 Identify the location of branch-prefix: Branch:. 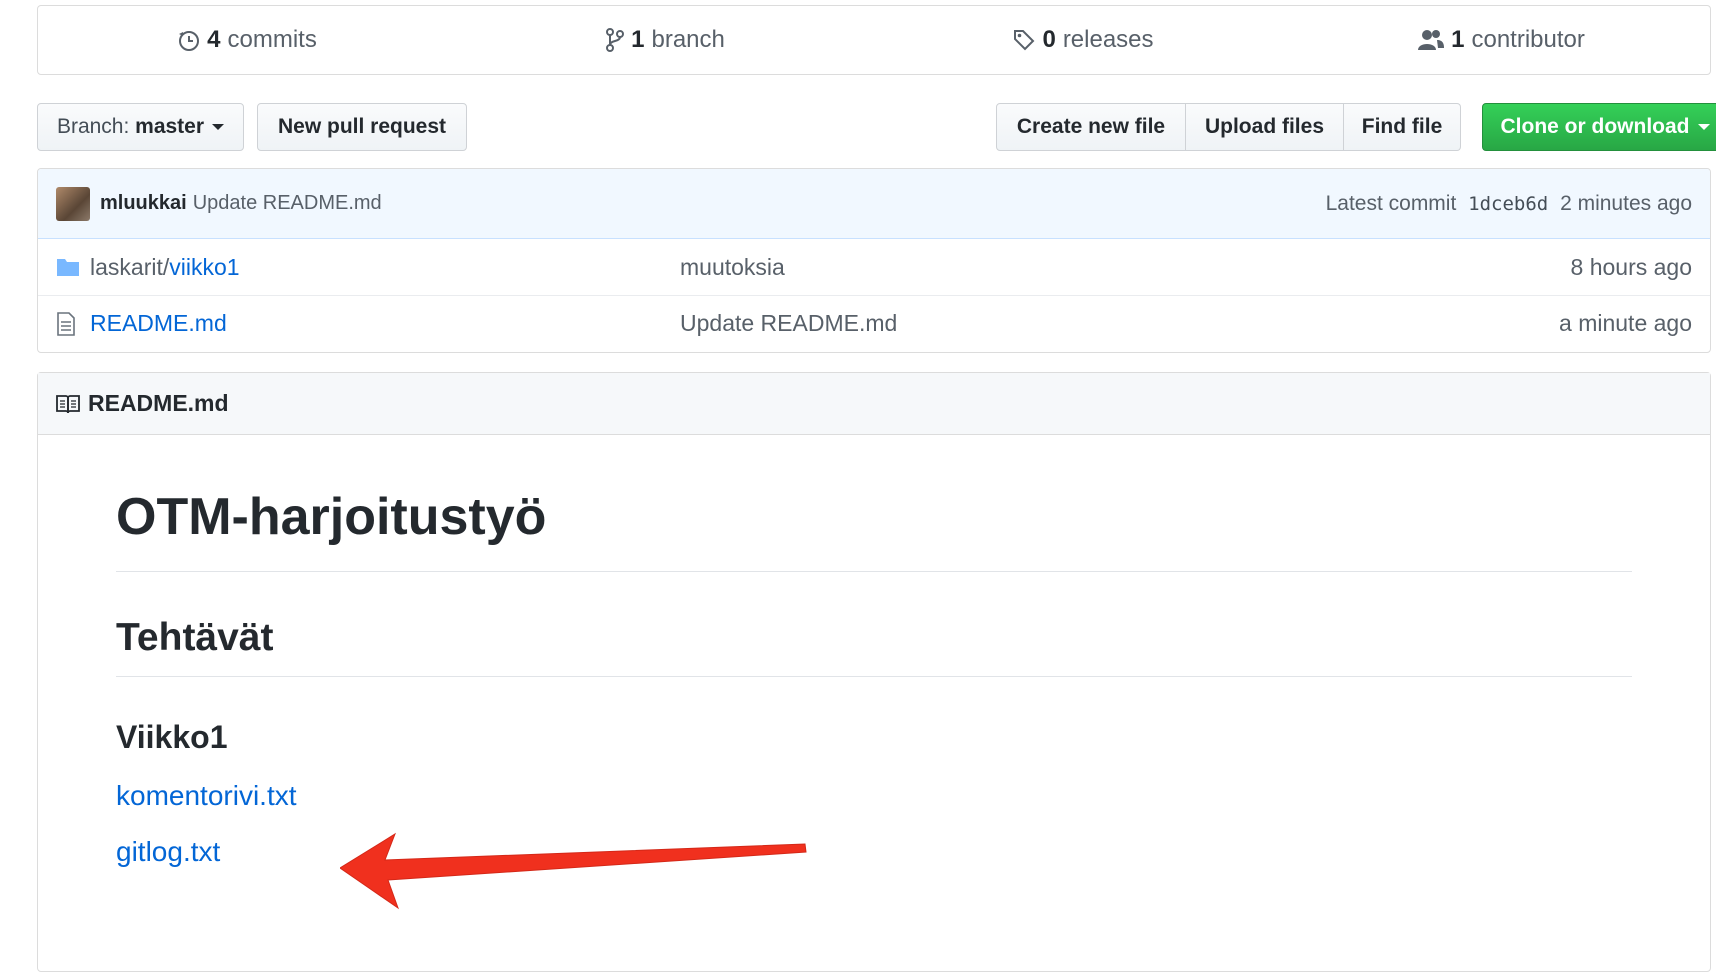
(93, 126).